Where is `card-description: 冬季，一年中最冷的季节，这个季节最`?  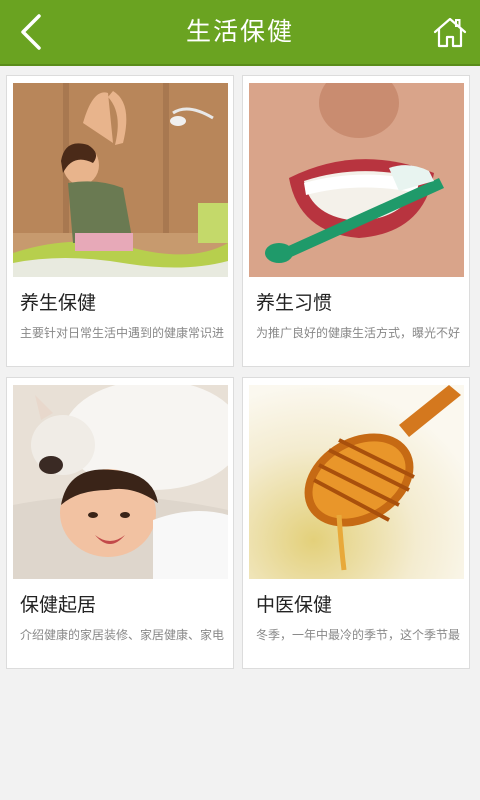 card-description: 冬季，一年中最冷的季节，这个季节最 is located at coordinates (358, 635).